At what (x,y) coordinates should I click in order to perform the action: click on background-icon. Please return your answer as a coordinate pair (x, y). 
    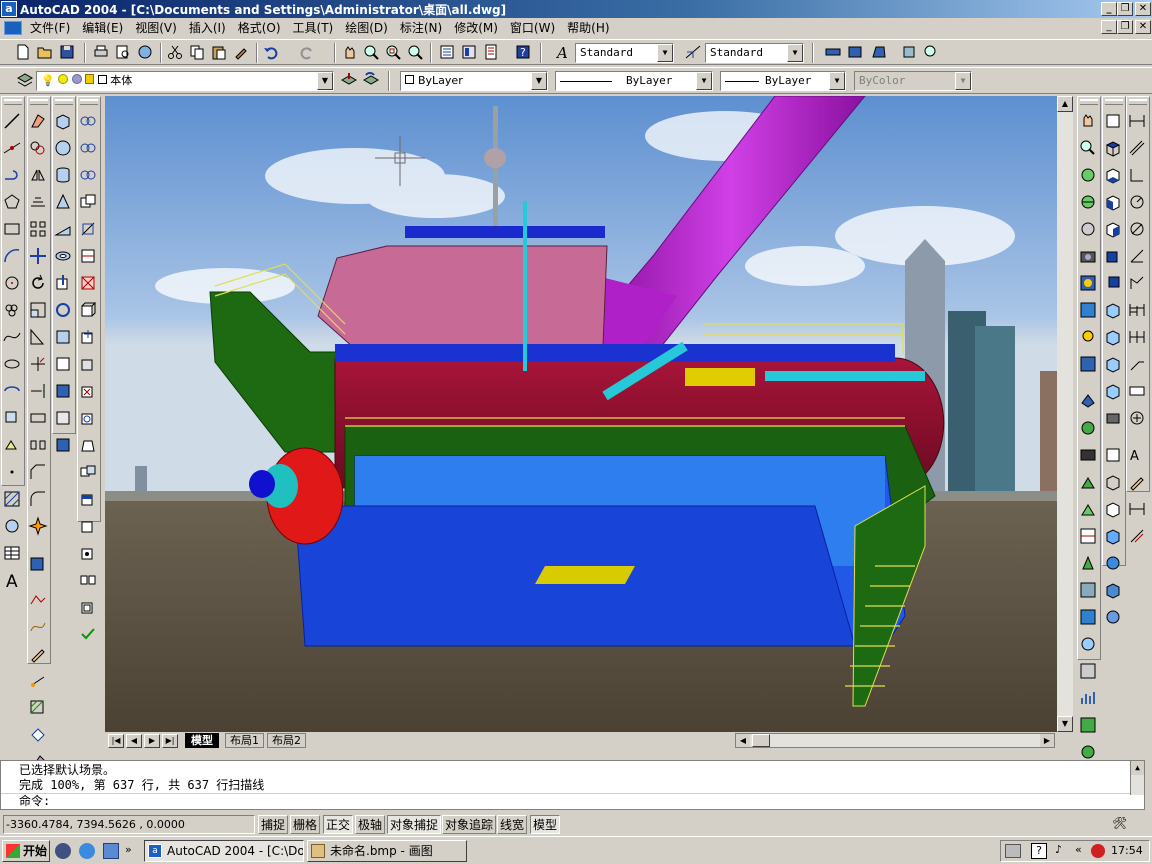
    Looking at the image, I should click on (1088, 617).